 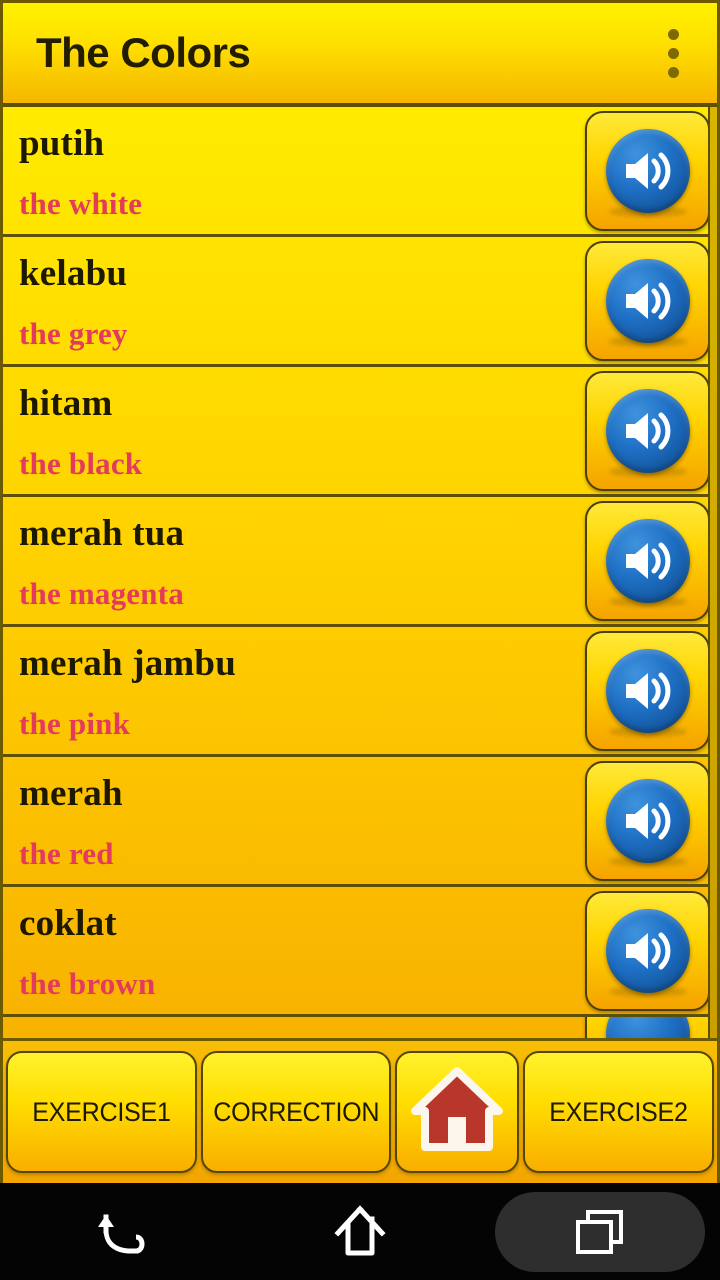 I want to click on correction-label: CORRECTION, so click(x=296, y=1111).